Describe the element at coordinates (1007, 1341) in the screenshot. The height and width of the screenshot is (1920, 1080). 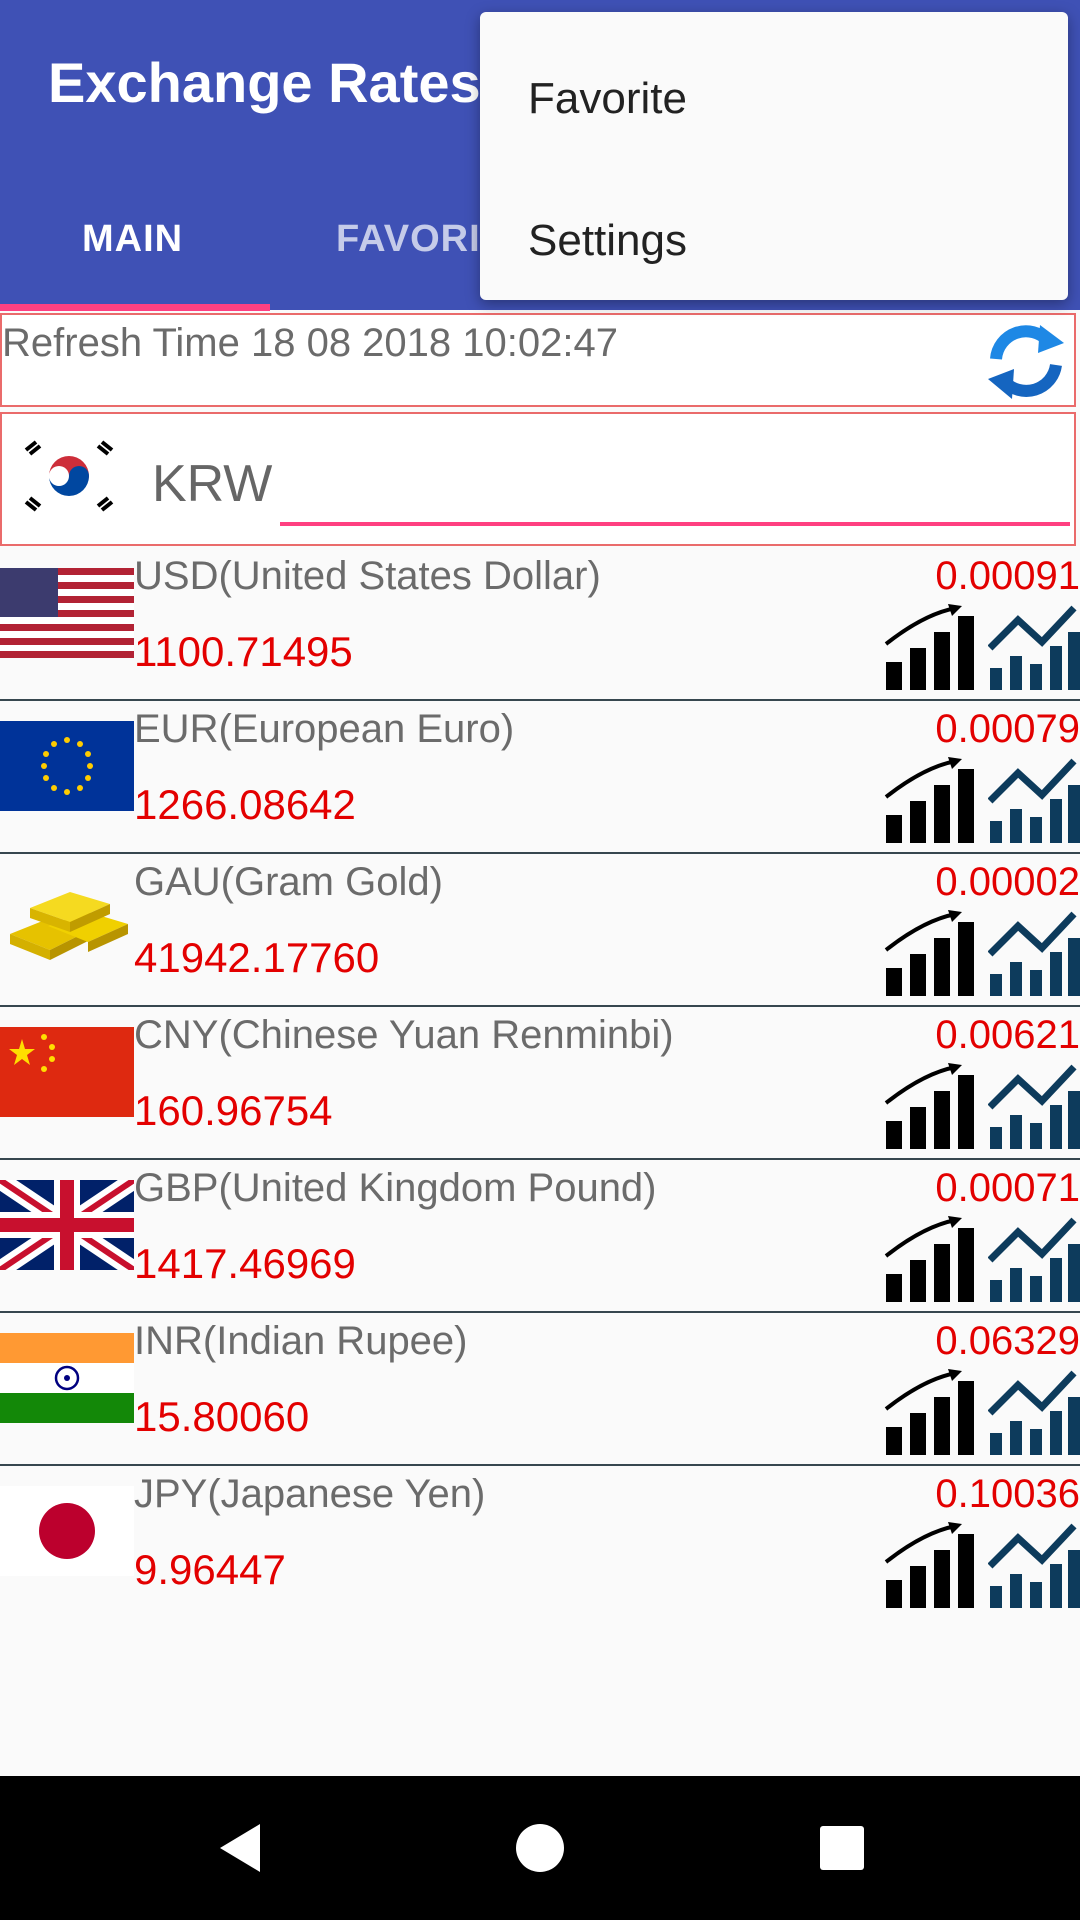
I see `currency-inverse-rate: 0.06329` at that location.